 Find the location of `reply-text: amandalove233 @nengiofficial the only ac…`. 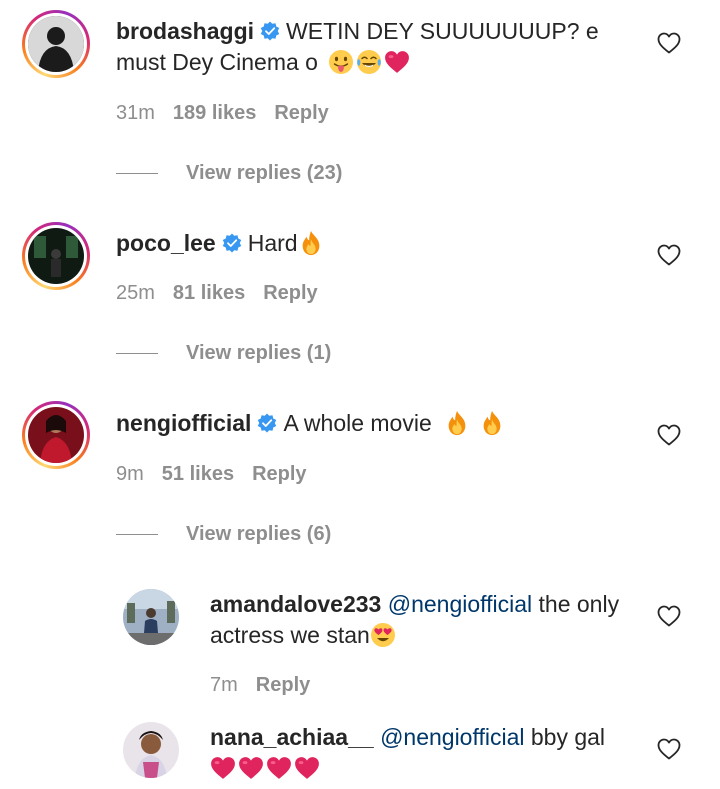

reply-text: amandalove233 @nengiofficial the only ac… is located at coordinates (420, 620).